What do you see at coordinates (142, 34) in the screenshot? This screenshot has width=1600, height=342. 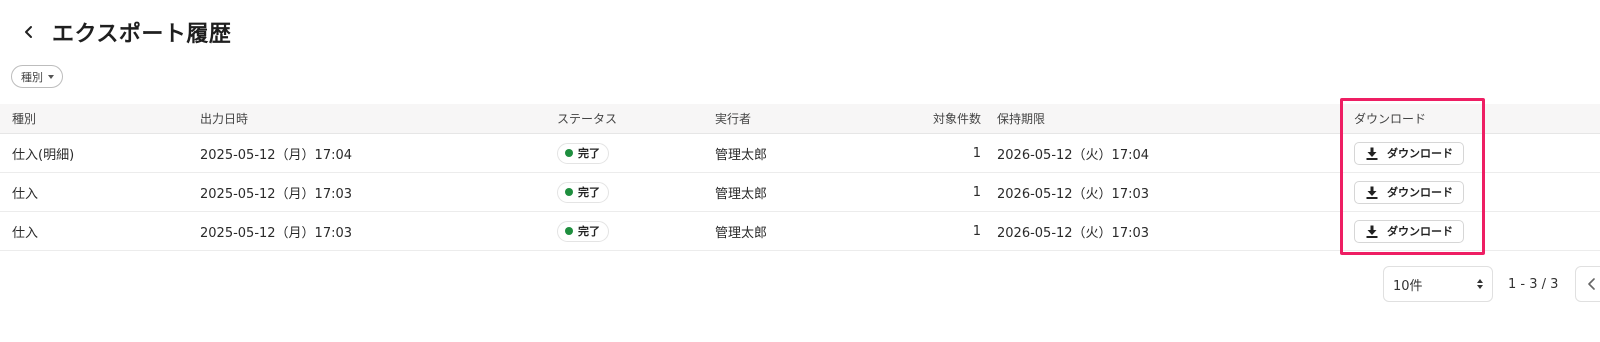 I see `page-title: エクスポート履歴` at bounding box center [142, 34].